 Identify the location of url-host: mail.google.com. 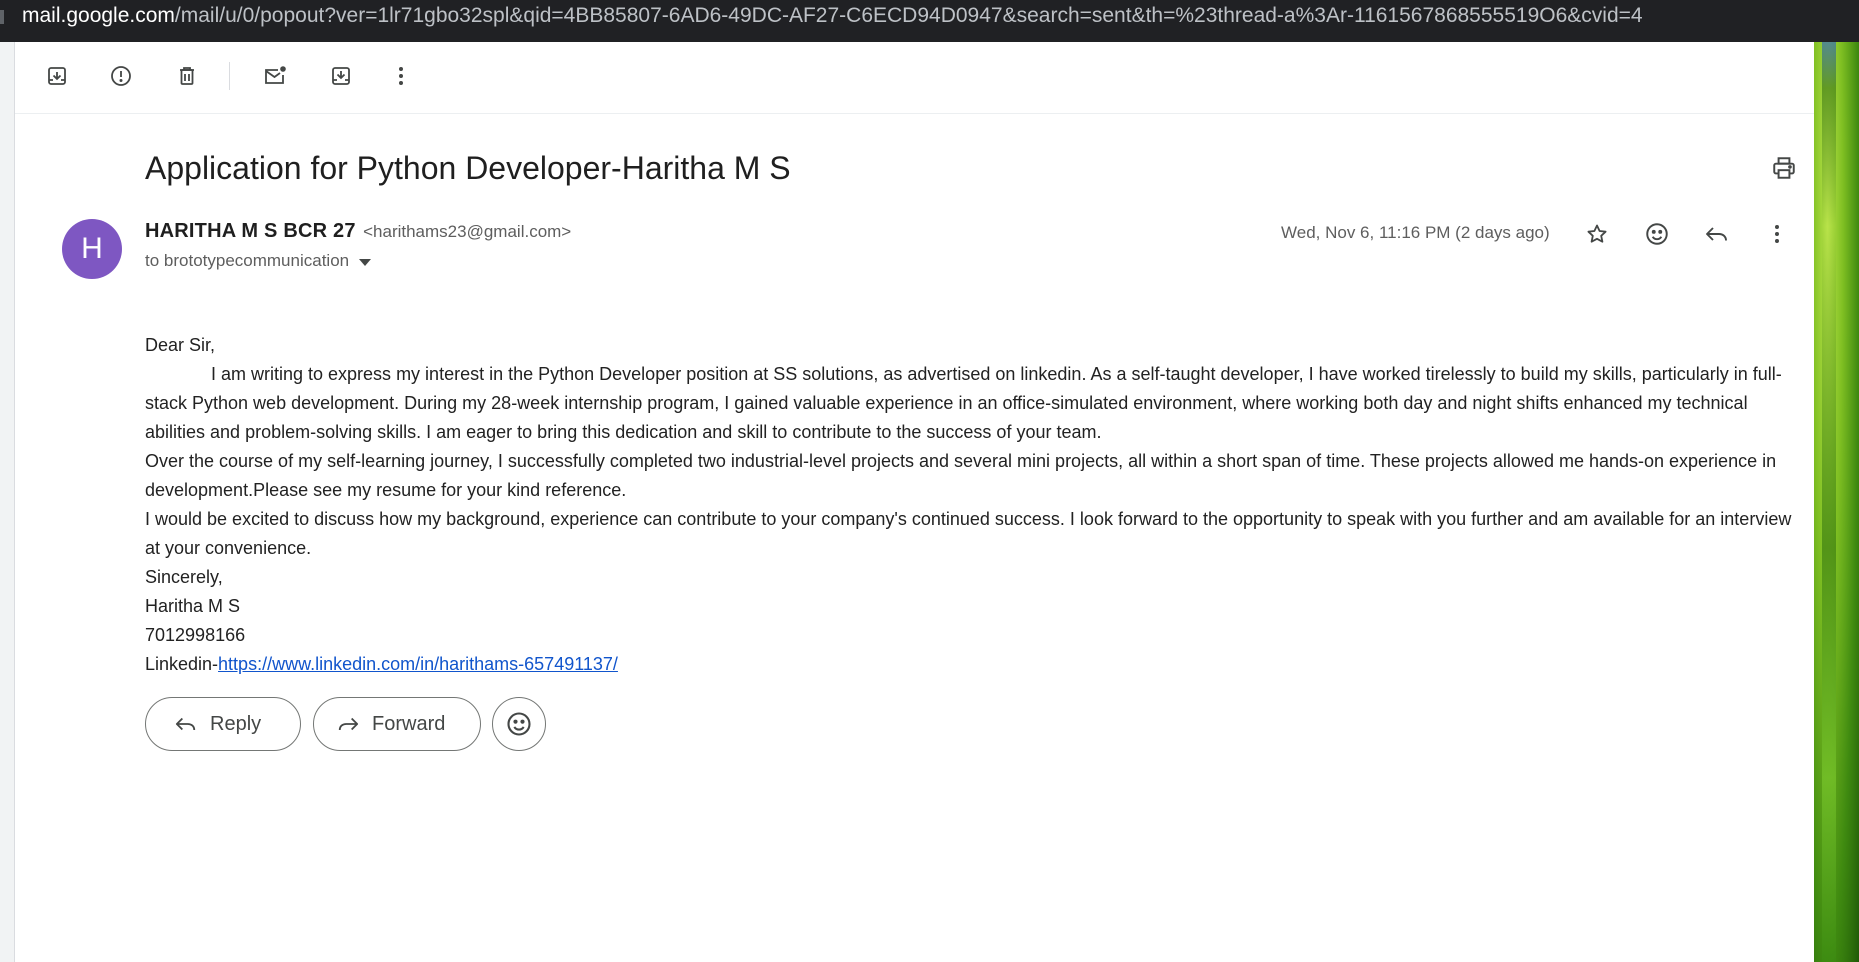
(98, 15).